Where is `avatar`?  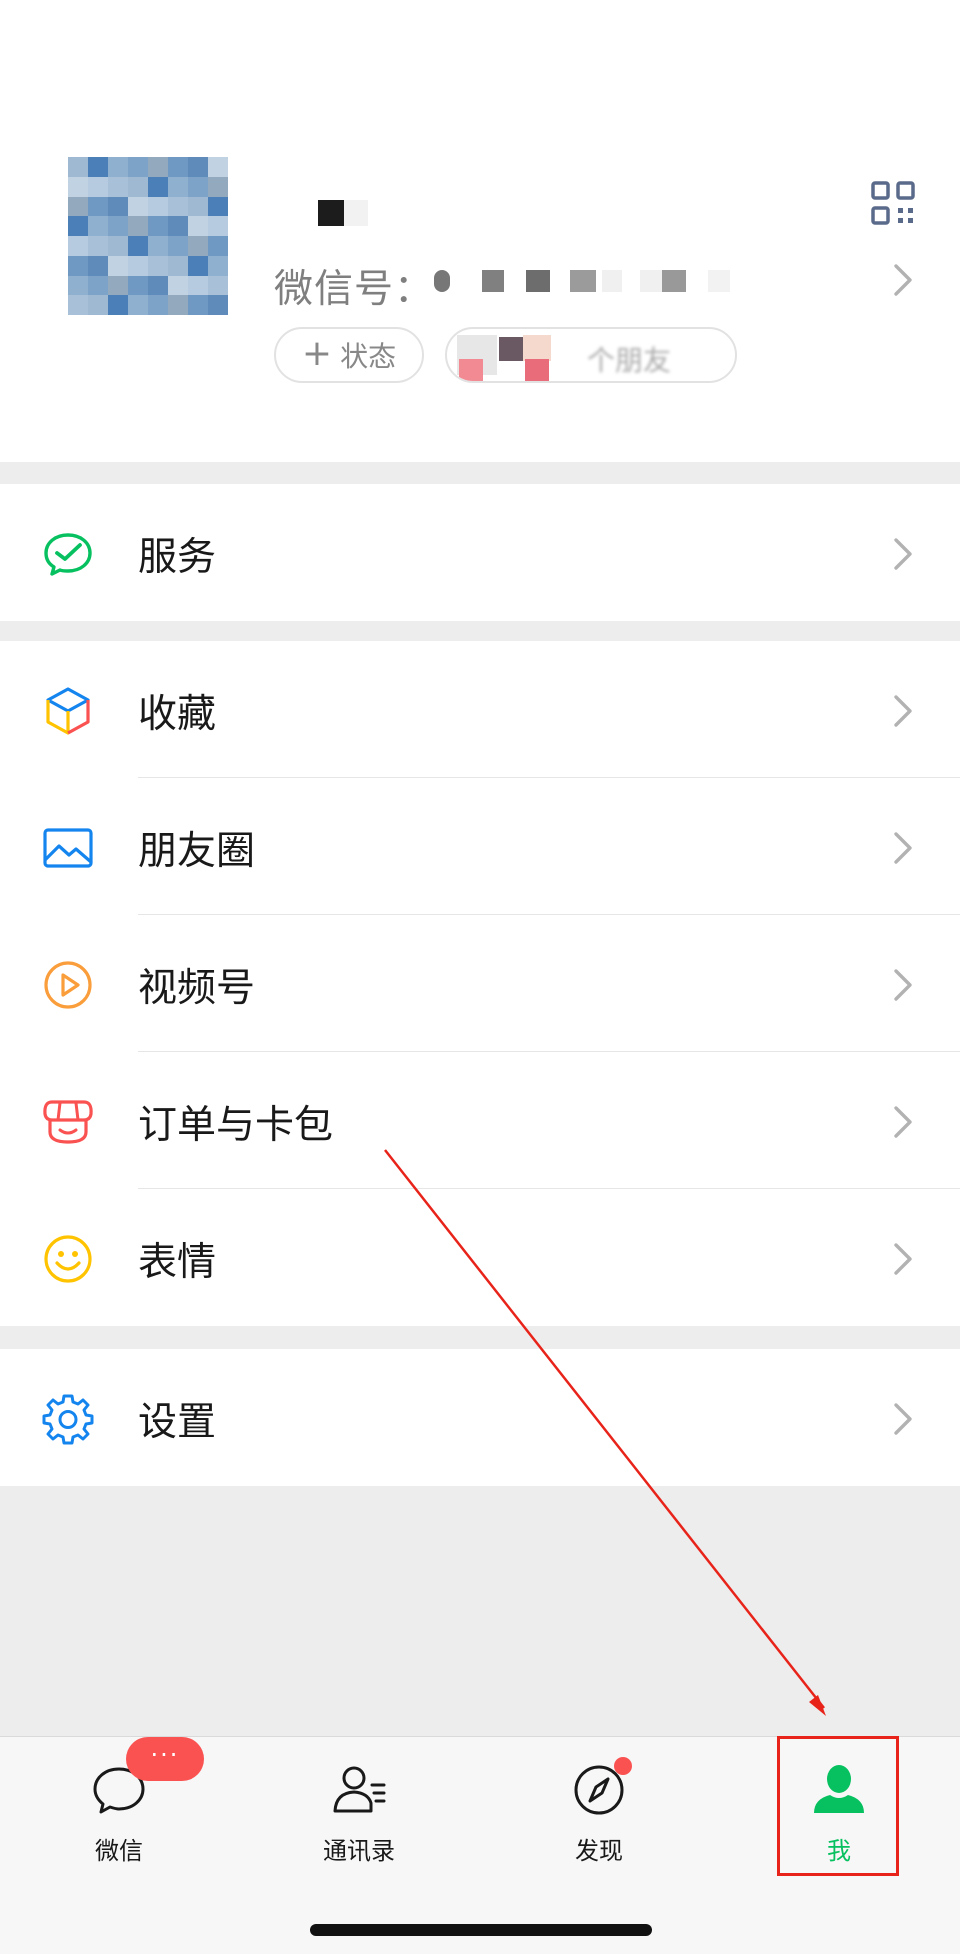
avatar is located at coordinates (148, 236).